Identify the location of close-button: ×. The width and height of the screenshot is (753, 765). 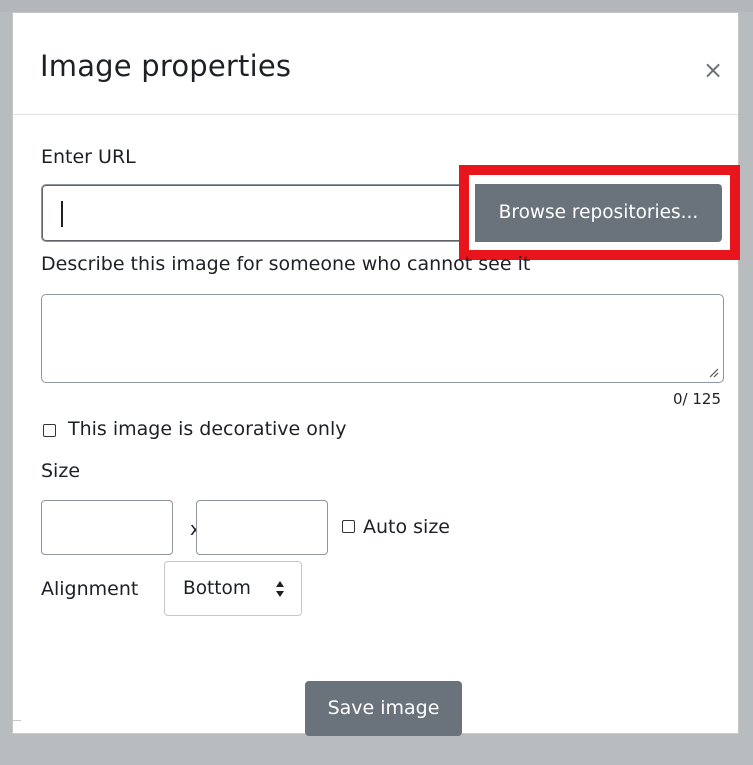
(713, 70).